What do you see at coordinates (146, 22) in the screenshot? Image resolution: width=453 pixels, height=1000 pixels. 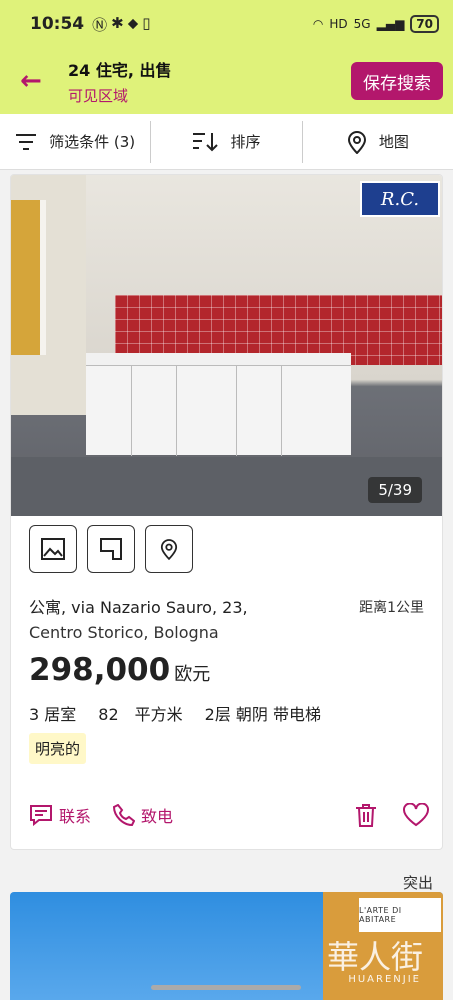 I see `vibrate-icon: ▯` at bounding box center [146, 22].